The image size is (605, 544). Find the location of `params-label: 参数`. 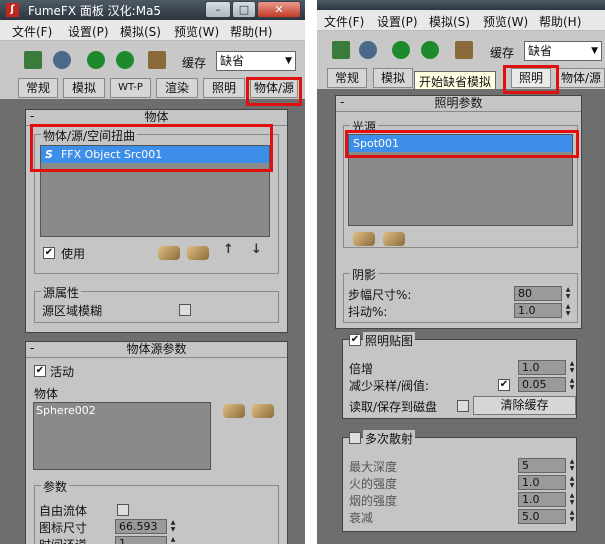

params-label: 参数 is located at coordinates (55, 486).